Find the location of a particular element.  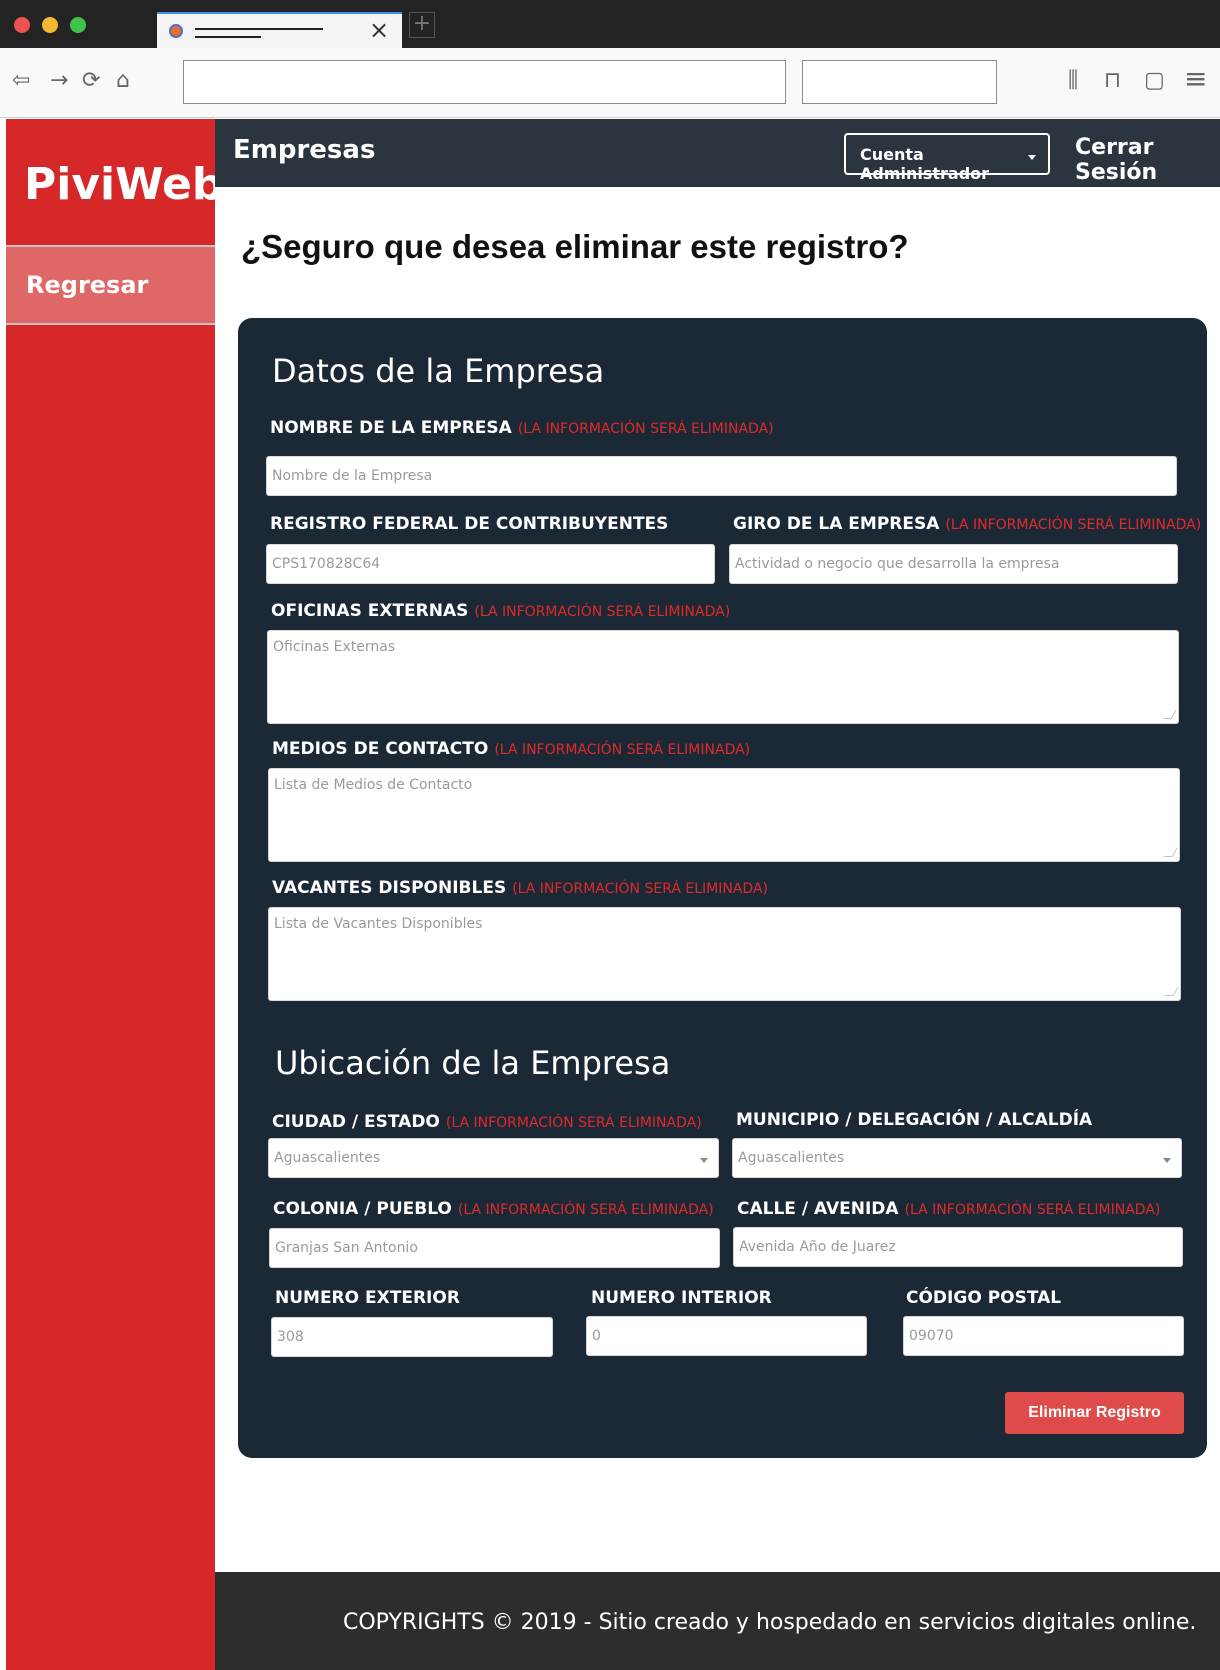

oficinas-label-text: OFICINAS EXTERNAS is located at coordinates (370, 611).